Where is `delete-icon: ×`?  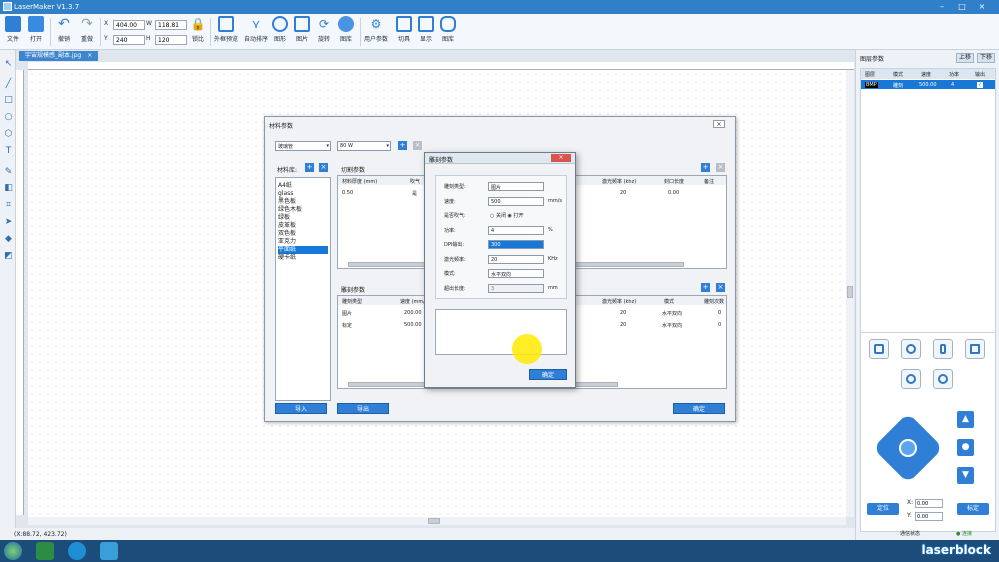 delete-icon: × is located at coordinates (417, 145).